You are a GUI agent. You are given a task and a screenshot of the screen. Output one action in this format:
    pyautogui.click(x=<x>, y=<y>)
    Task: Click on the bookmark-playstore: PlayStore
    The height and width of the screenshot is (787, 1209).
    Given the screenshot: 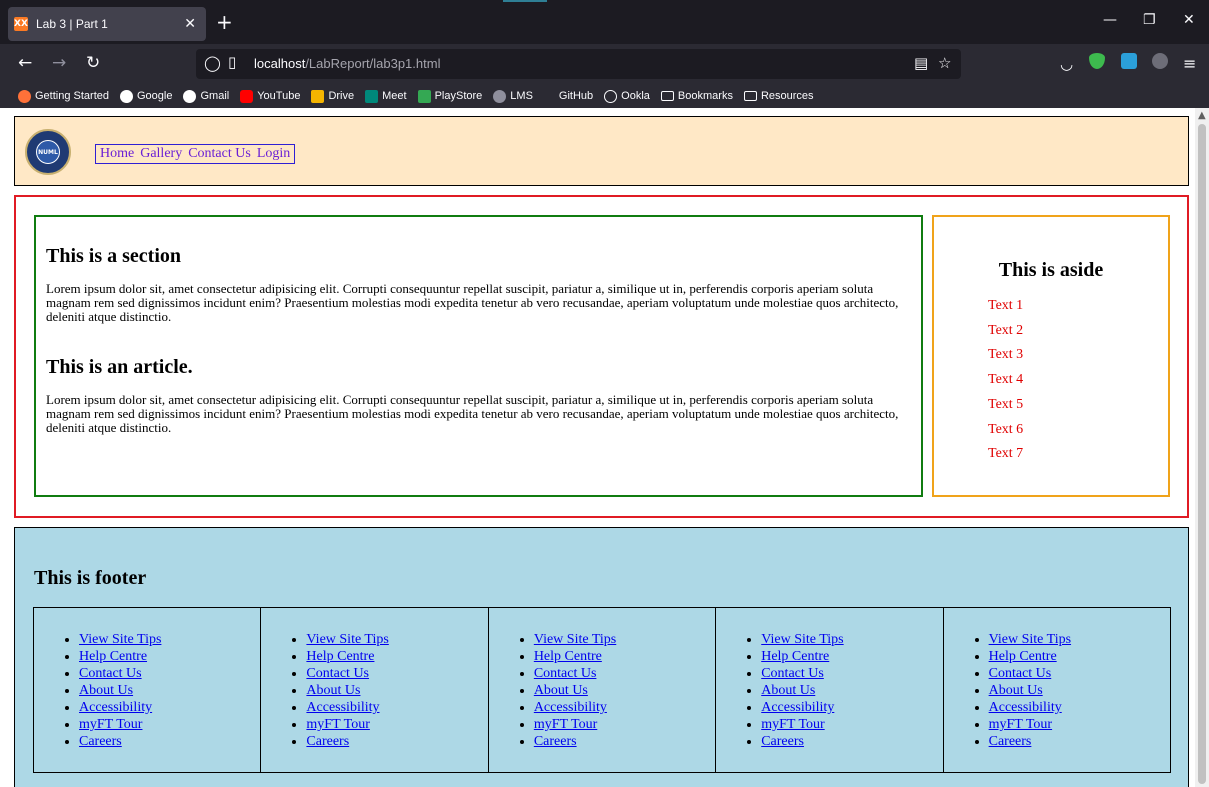 What is the action you would take?
    pyautogui.click(x=450, y=96)
    